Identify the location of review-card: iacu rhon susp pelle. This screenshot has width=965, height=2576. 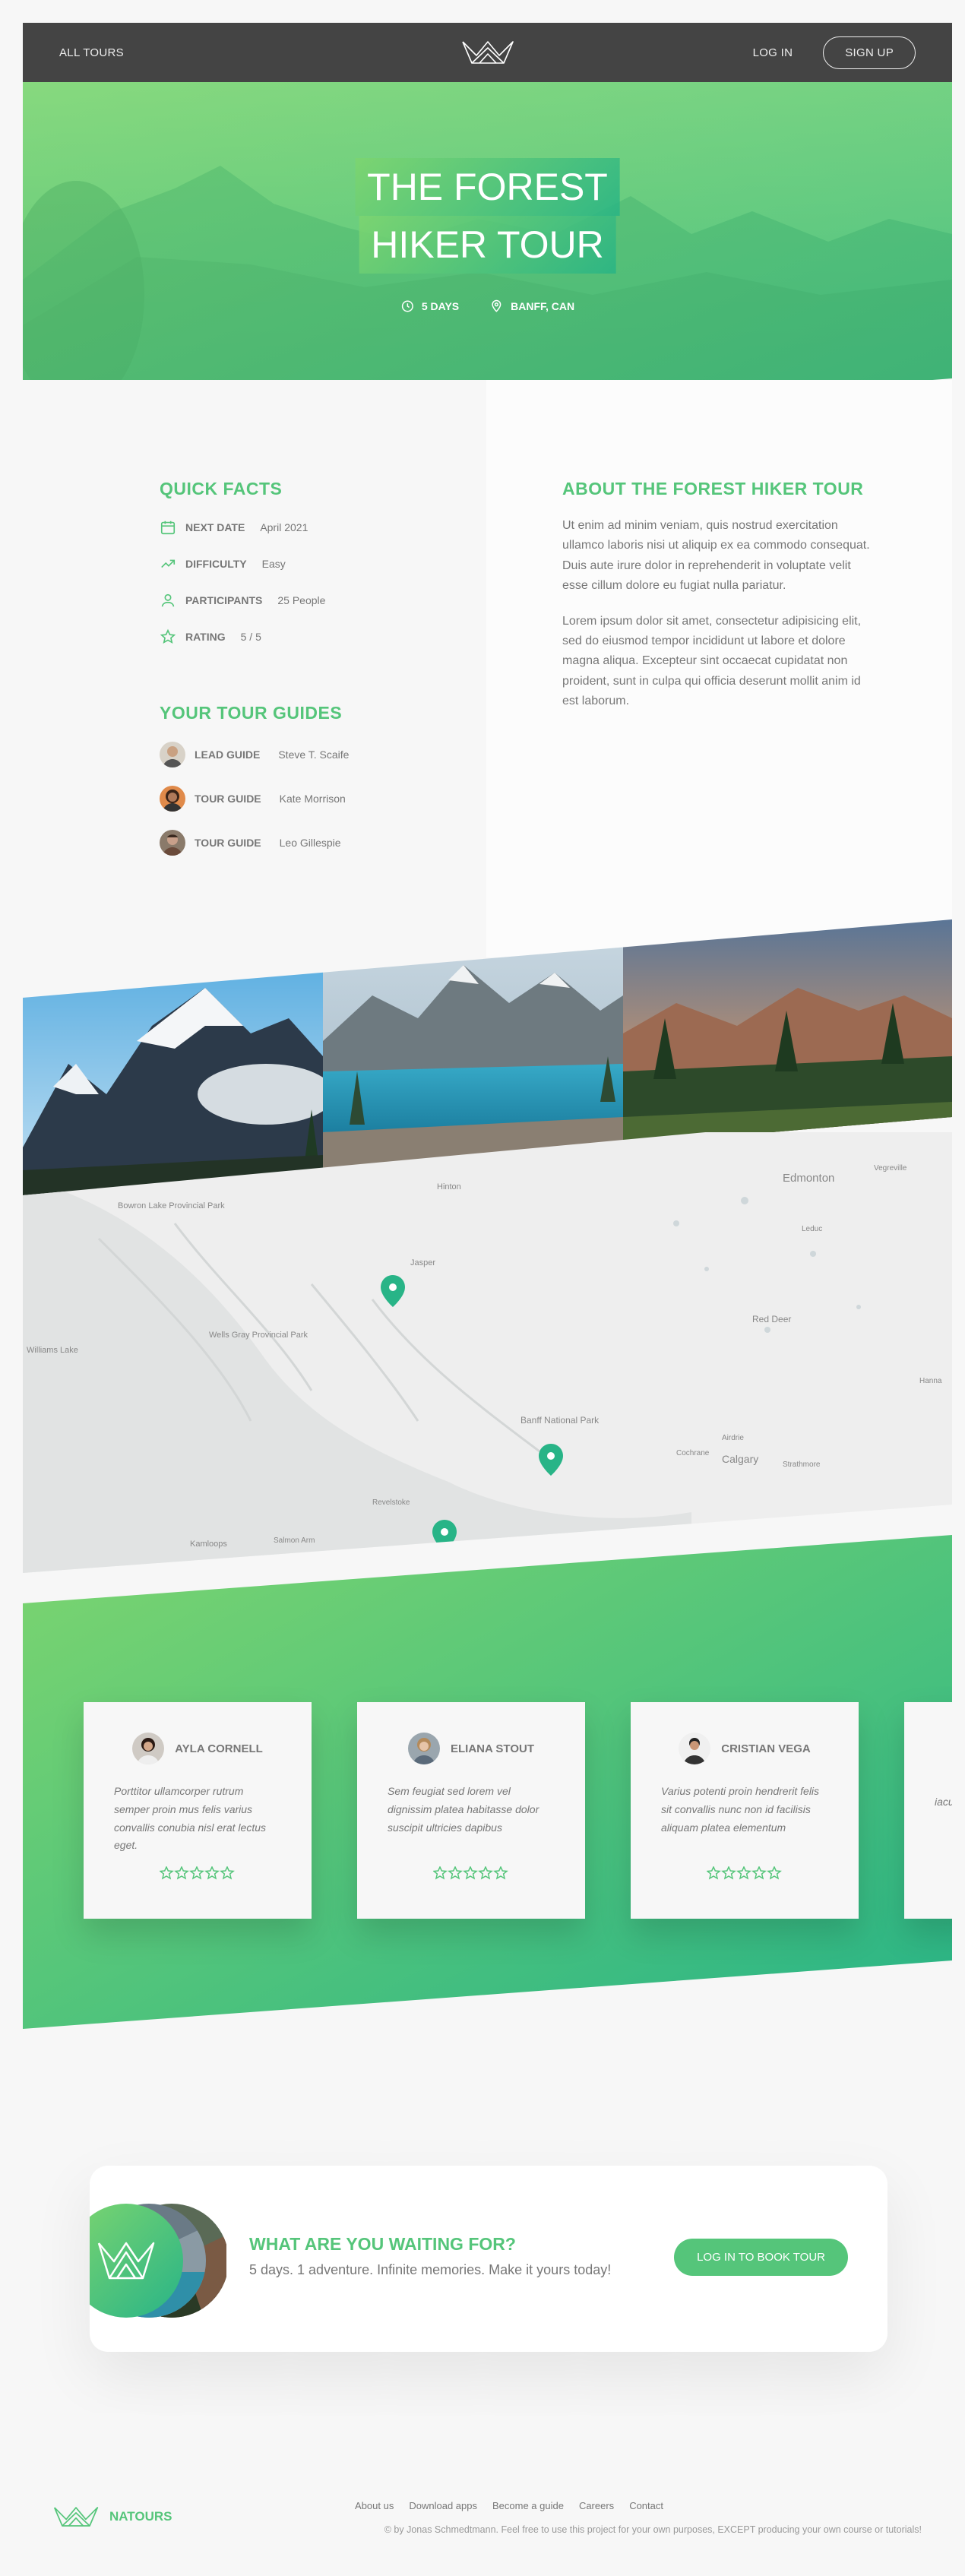
(928, 1811).